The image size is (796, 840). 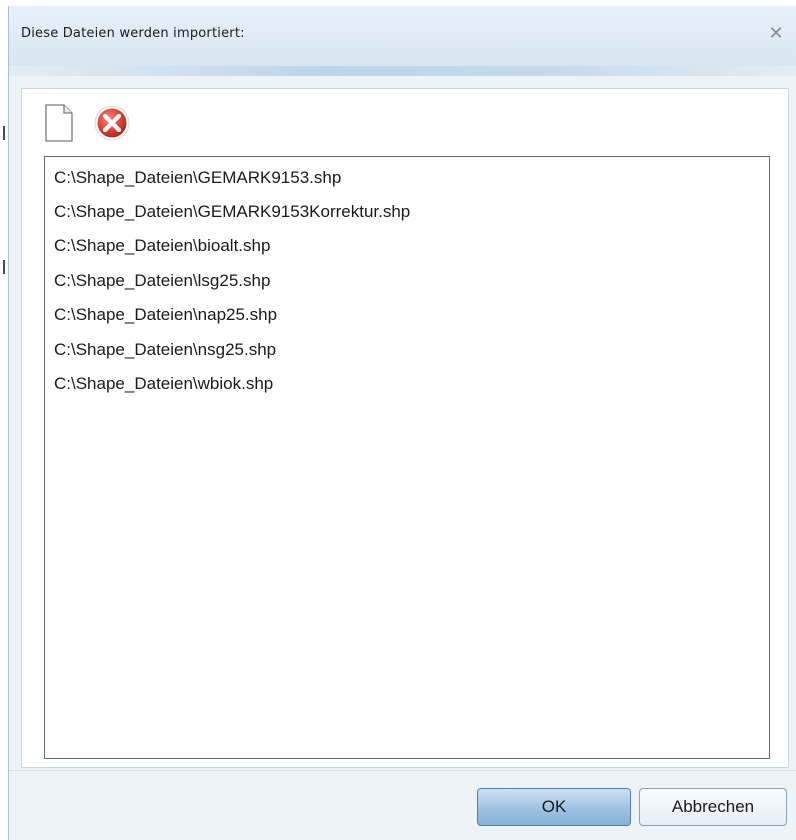 I want to click on list-item: C:\Shape_Dateien\nsg25.shp, so click(x=165, y=350).